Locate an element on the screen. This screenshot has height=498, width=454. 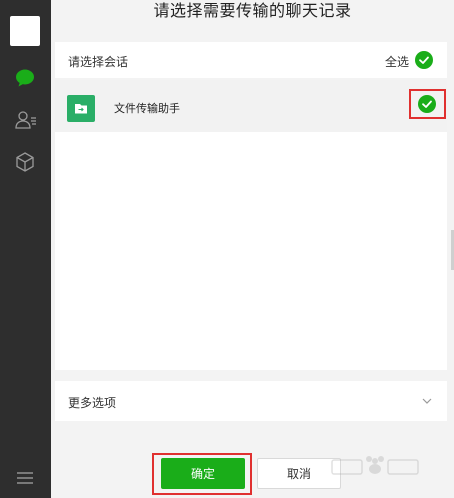
avatar is located at coordinates (25, 31).